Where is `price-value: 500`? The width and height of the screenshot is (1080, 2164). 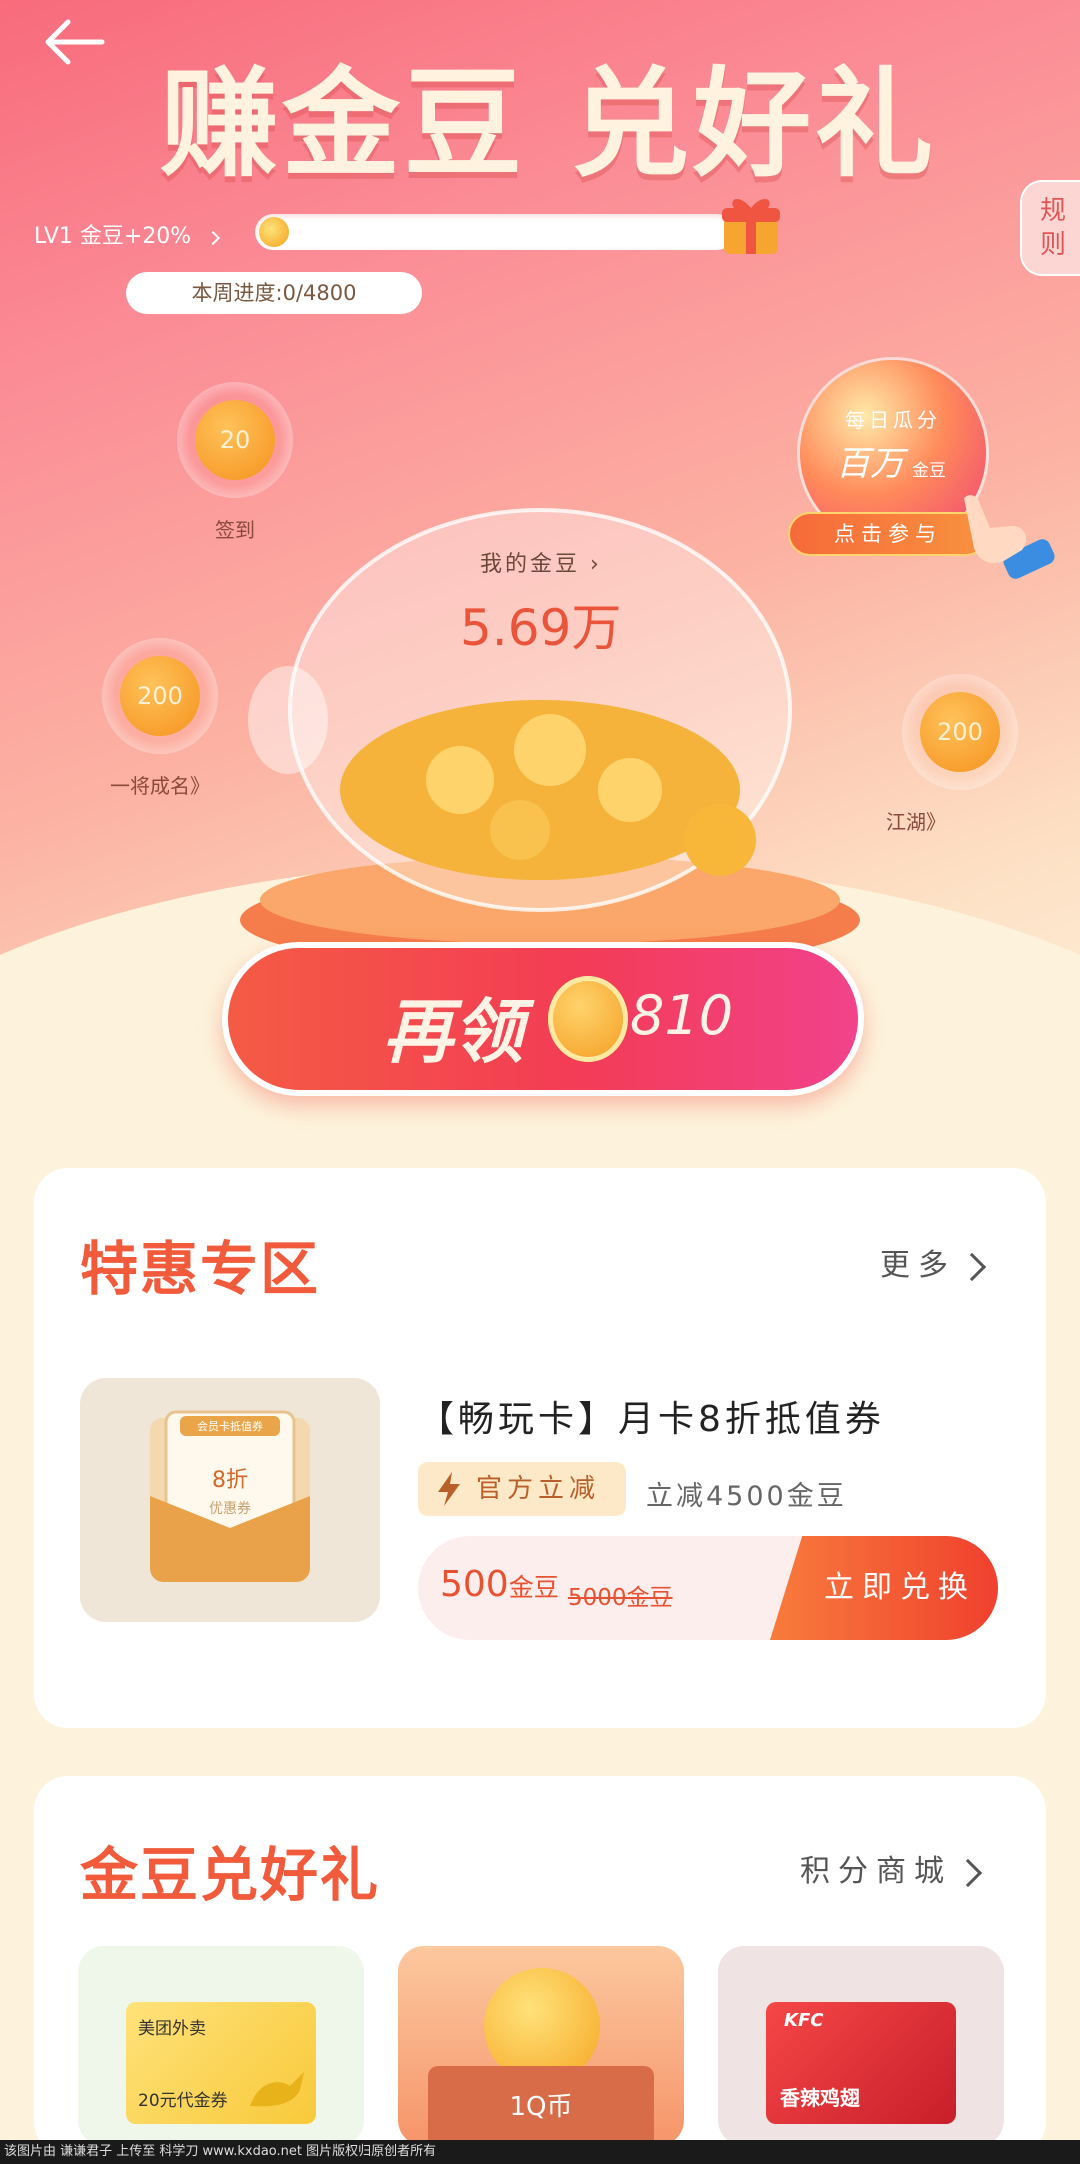 price-value: 500 is located at coordinates (474, 1584).